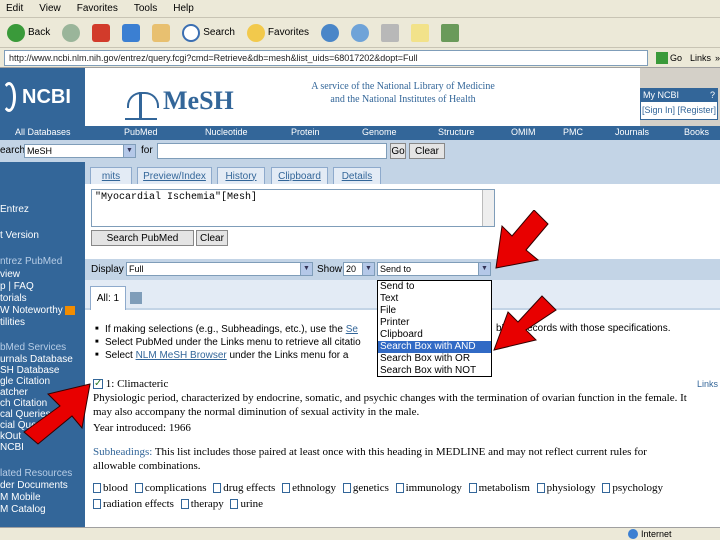 The image size is (720, 540). What do you see at coordinates (379, 132) in the screenshot?
I see `nav-genome: Genome` at bounding box center [379, 132].